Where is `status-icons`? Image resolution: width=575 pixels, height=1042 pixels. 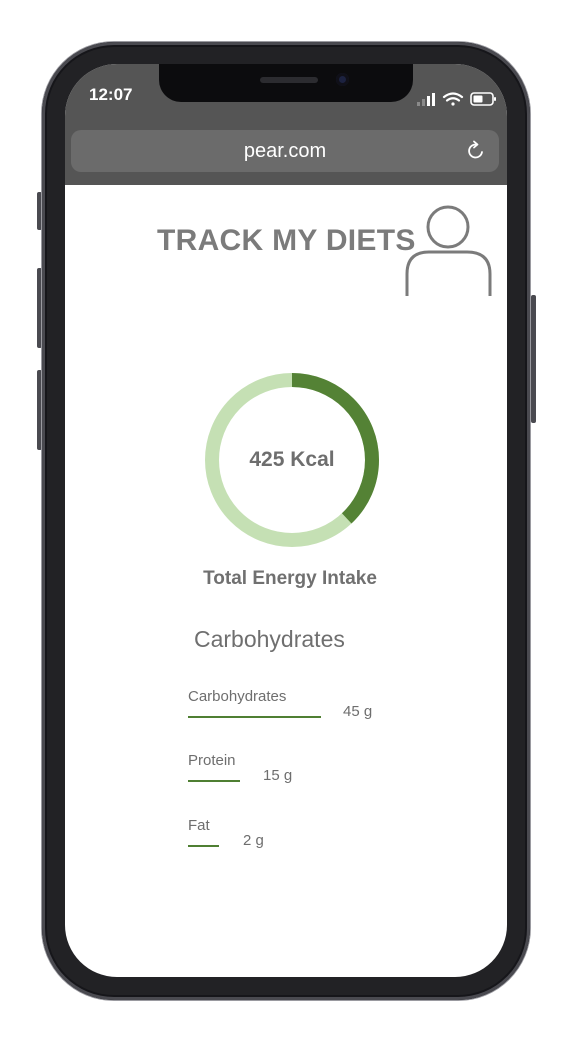 status-icons is located at coordinates (456, 99).